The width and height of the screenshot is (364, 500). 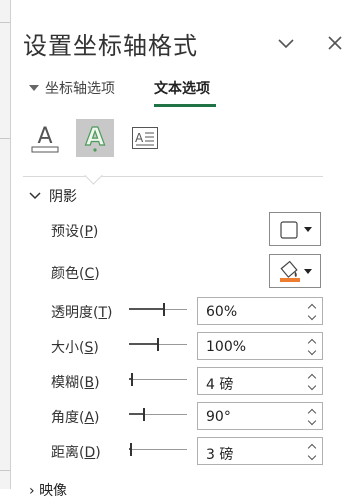 What do you see at coordinates (80, 89) in the screenshot?
I see `tab-axis-options-label: 坐标轴选项` at bounding box center [80, 89].